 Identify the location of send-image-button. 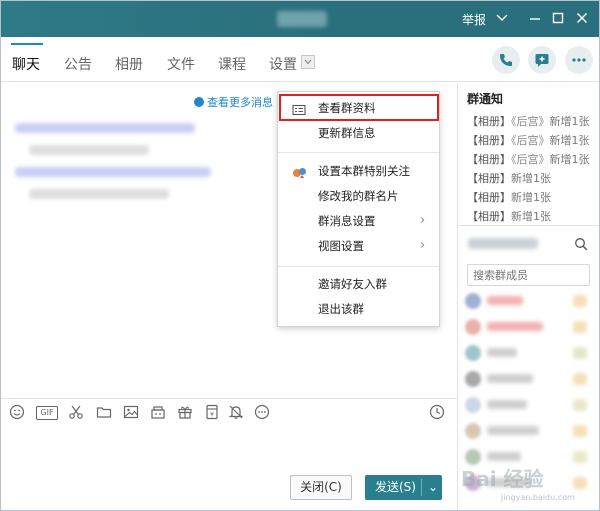
(132, 413).